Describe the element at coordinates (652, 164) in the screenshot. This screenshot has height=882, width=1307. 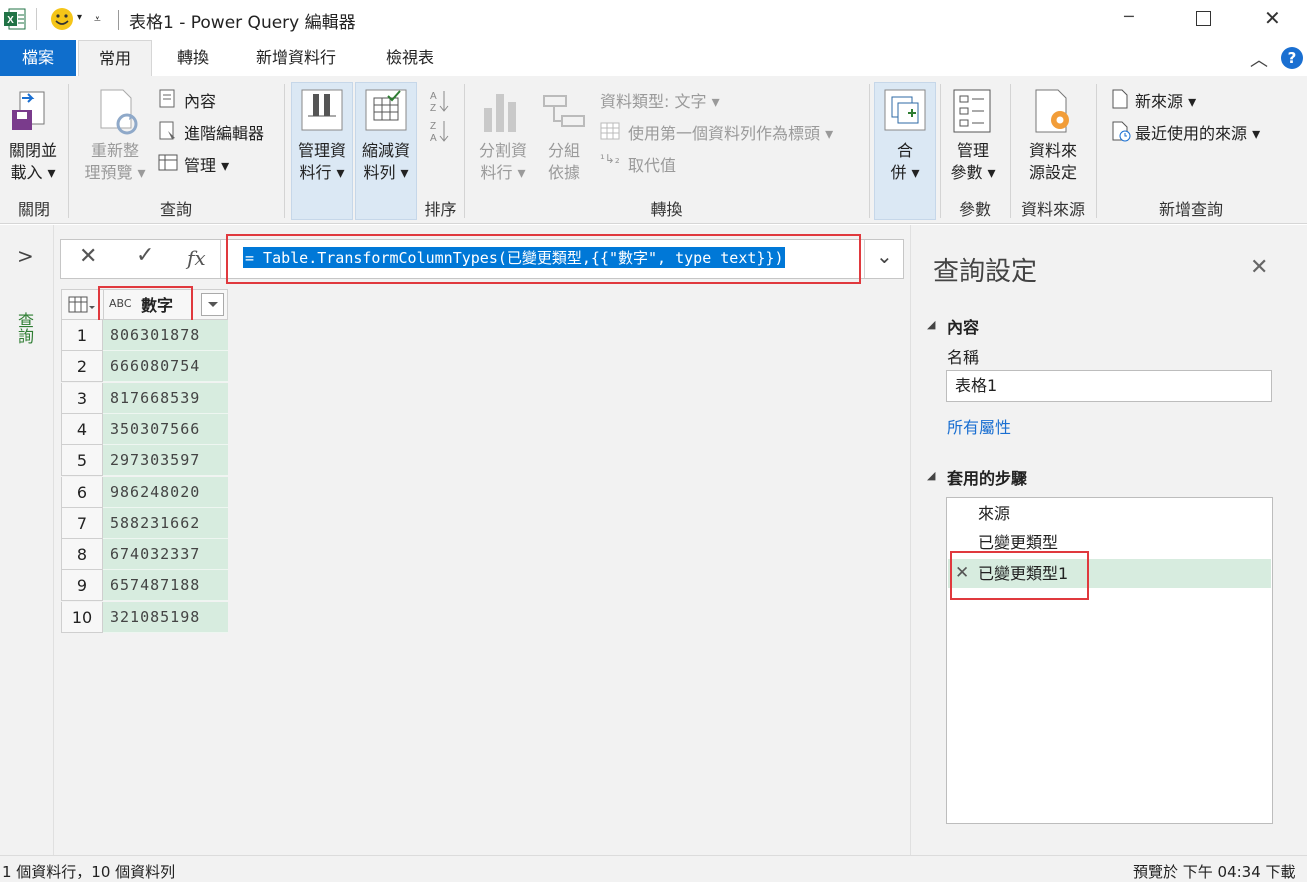
I see `replace-values-button: 取代值` at that location.